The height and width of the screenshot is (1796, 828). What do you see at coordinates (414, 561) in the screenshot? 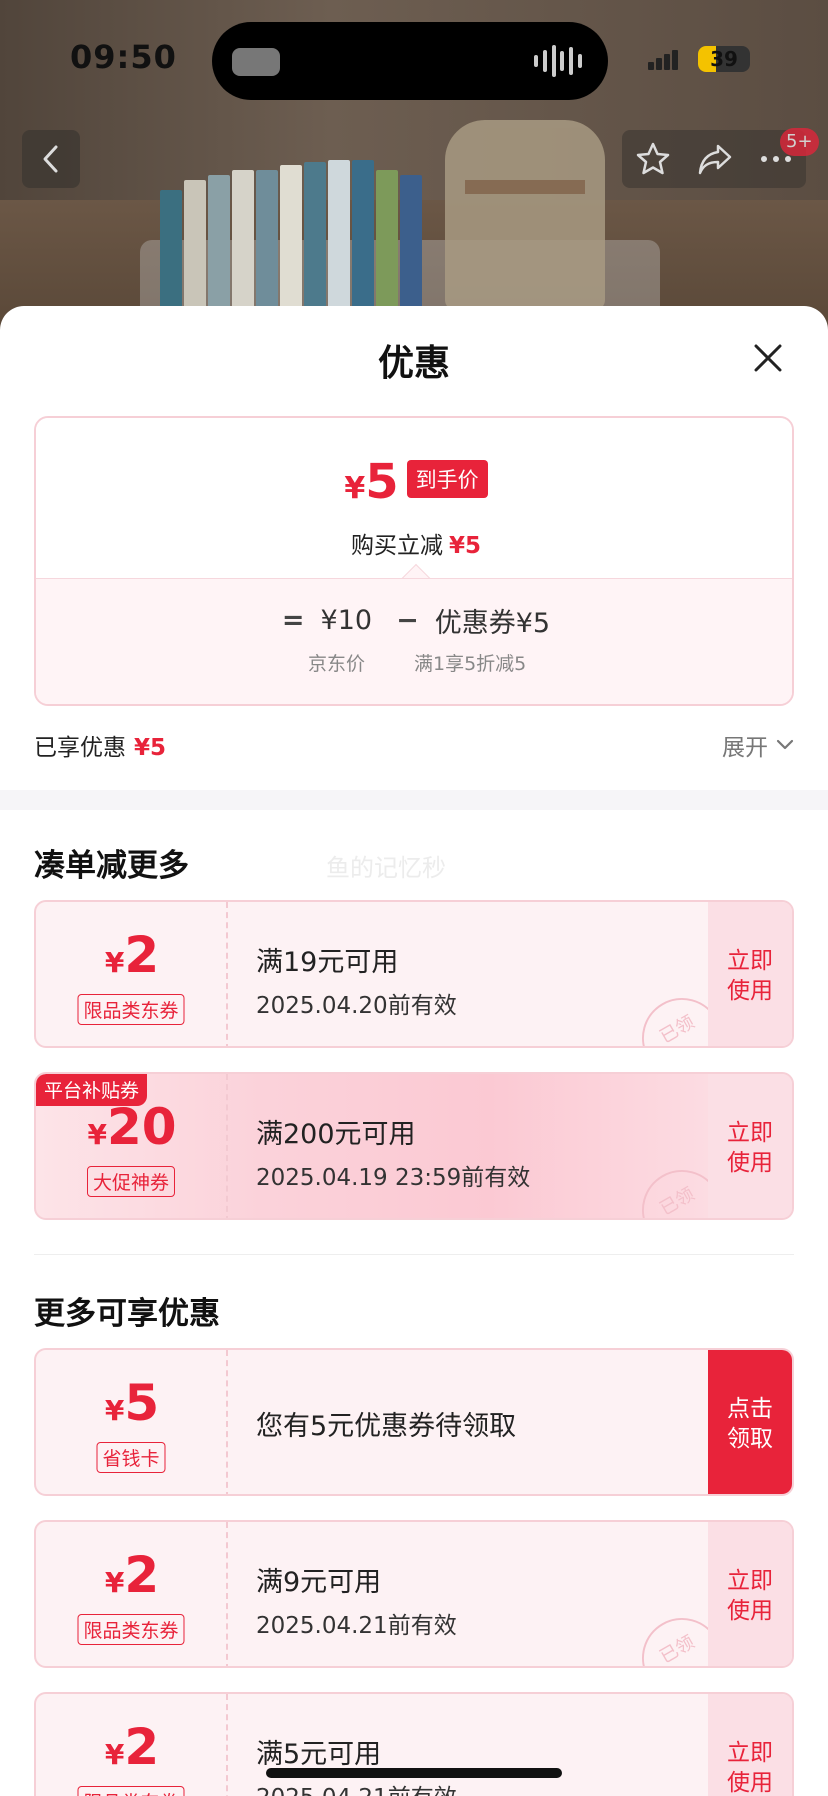
I see `price-breakdown-card: ¥5 到手价 购买立减 ¥5 = ¥10 − 优惠券¥5 京东价 满1享5折减5` at bounding box center [414, 561].